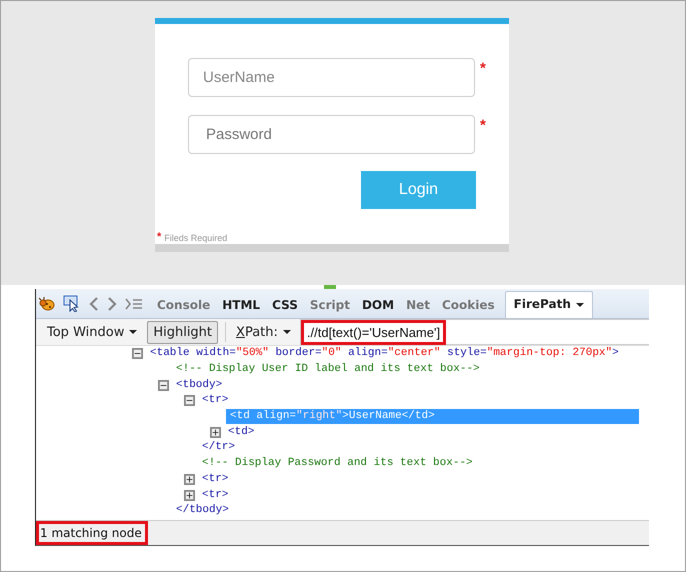  I want to click on panel-tab: HTML, so click(241, 308).